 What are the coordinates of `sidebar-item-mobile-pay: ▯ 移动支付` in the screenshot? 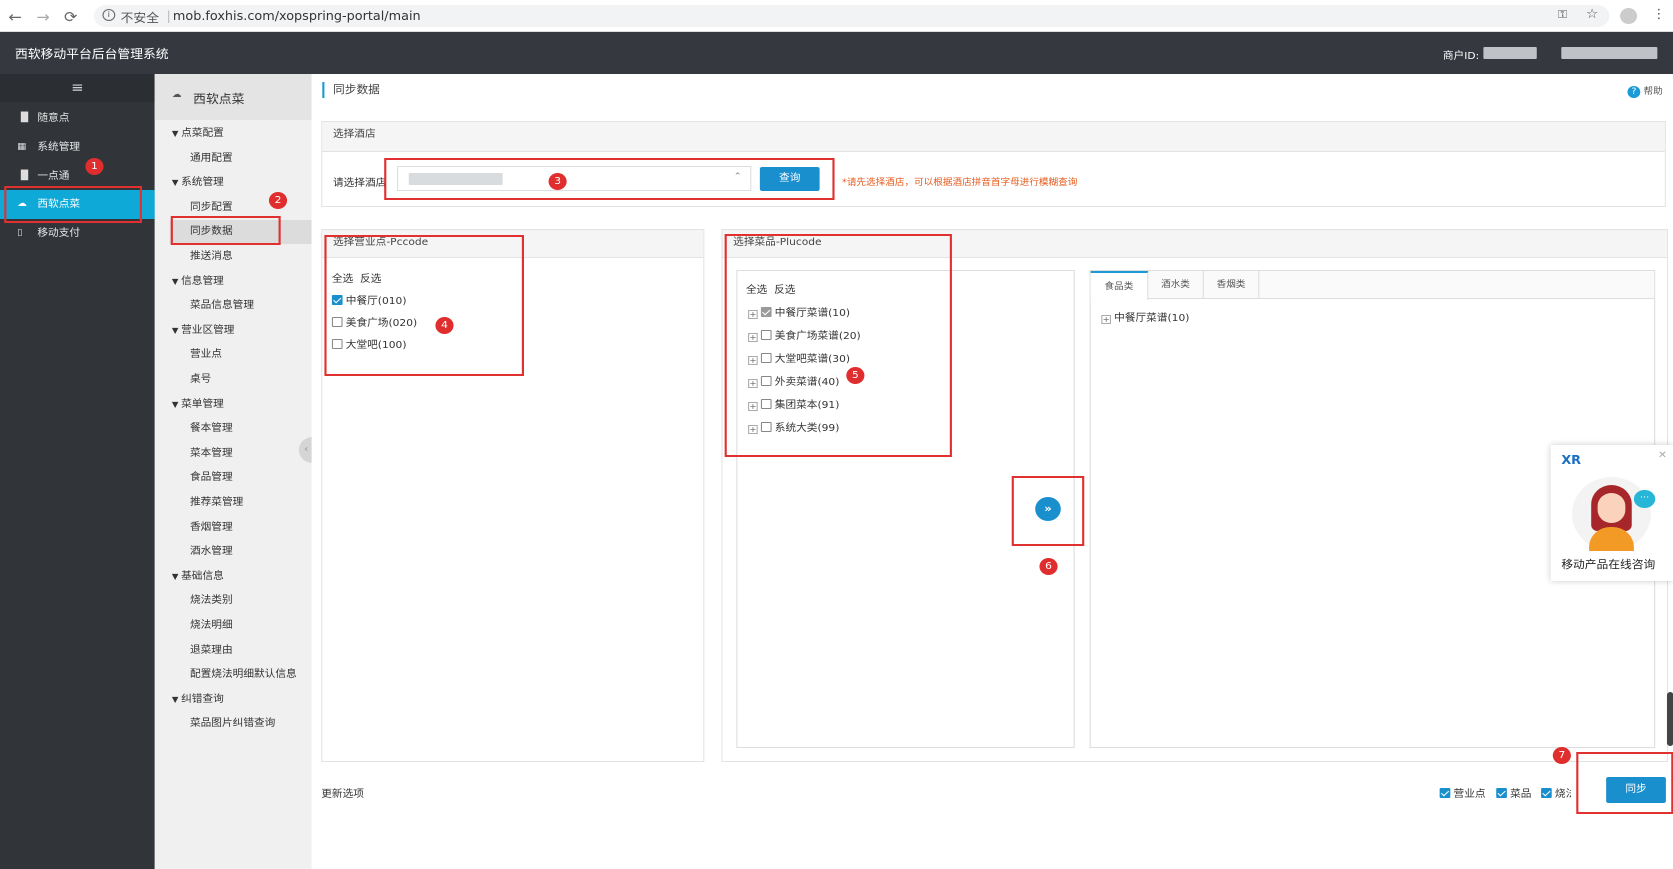 It's located at (77, 233).